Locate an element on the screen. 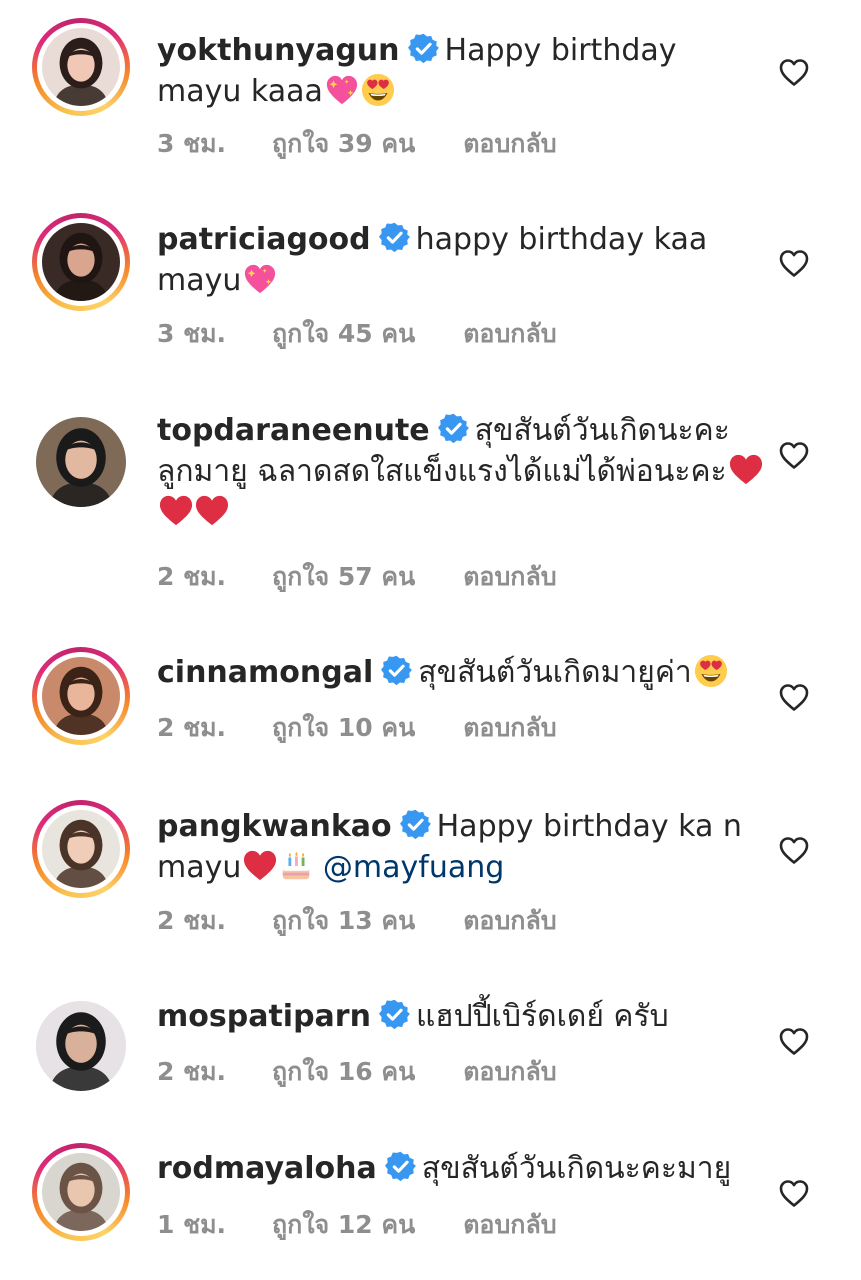 The width and height of the screenshot is (861, 1280). likes-count-link: ถูกใจ 57 คน is located at coordinates (343, 577).